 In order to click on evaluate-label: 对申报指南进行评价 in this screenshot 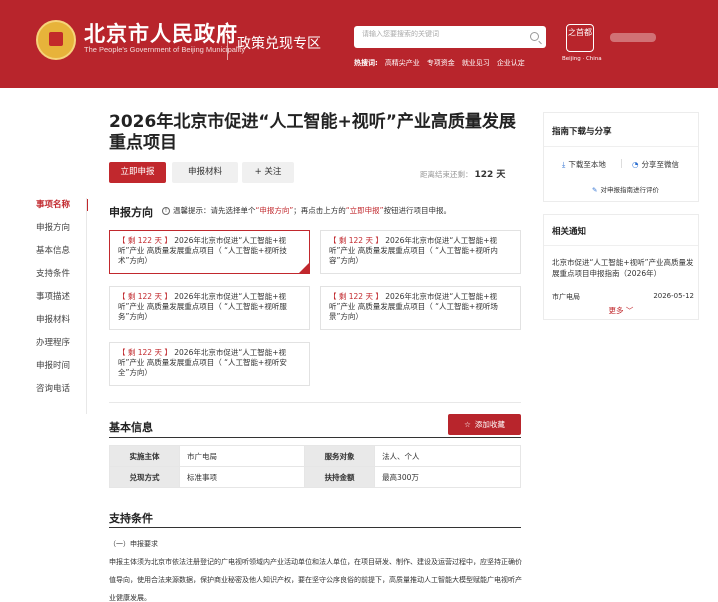, I will do `click(629, 190)`.